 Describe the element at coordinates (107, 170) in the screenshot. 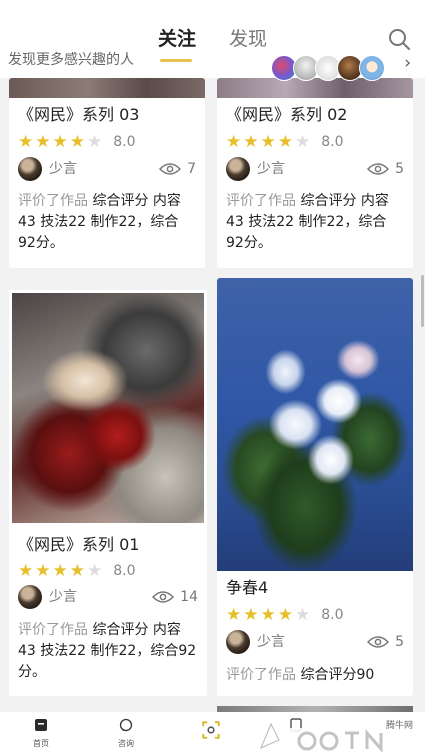

I see `author-row: 少言 7` at that location.